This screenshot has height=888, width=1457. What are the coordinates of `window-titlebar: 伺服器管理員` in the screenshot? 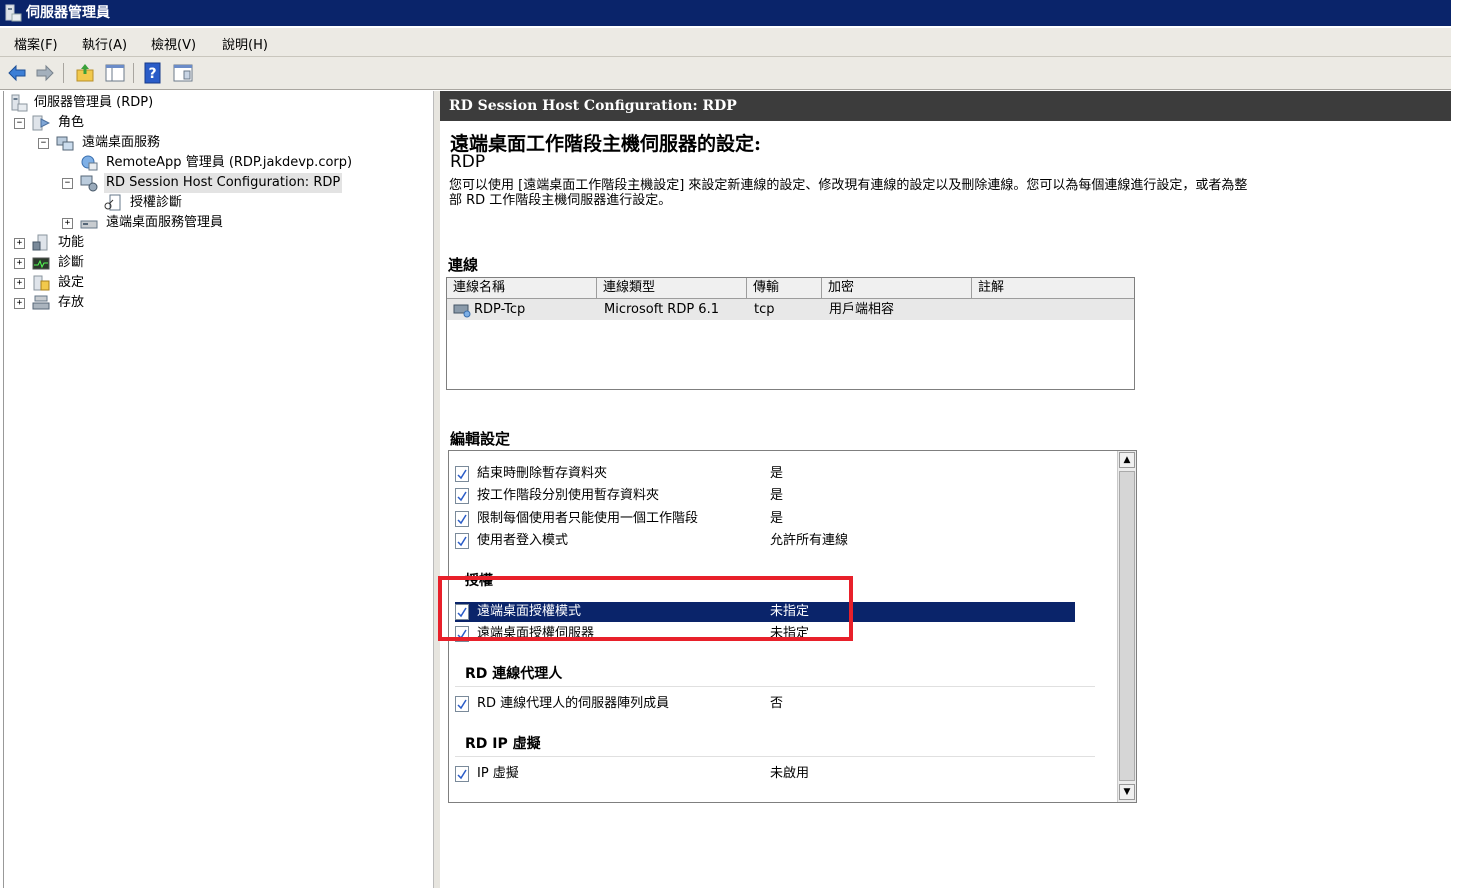 It's located at (725, 13).